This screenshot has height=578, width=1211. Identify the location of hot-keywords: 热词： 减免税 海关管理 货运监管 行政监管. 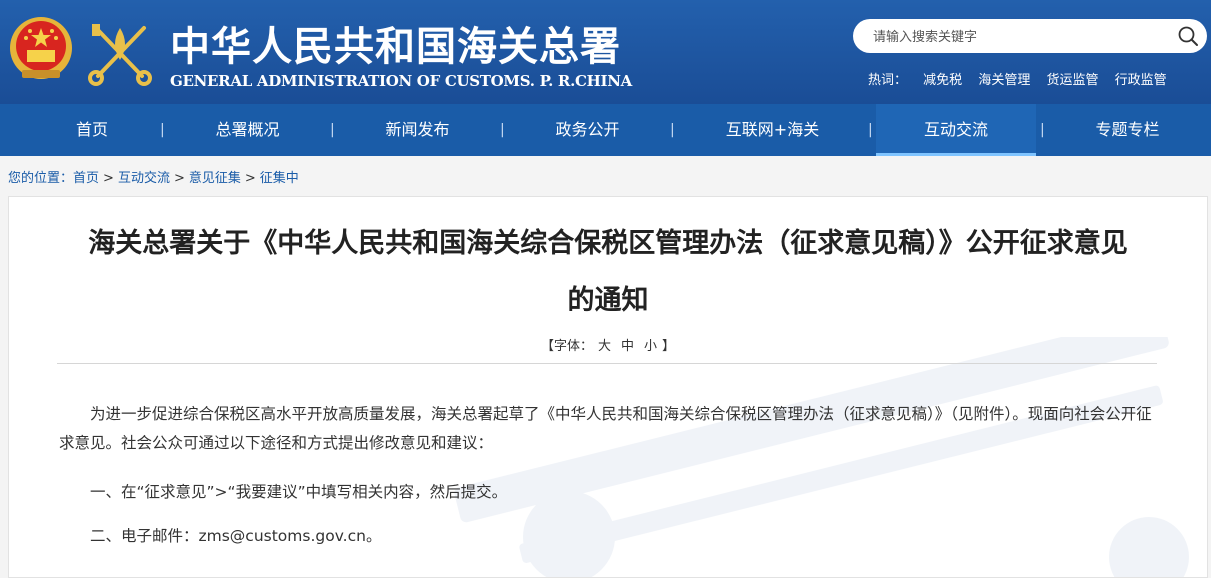
(1023, 78).